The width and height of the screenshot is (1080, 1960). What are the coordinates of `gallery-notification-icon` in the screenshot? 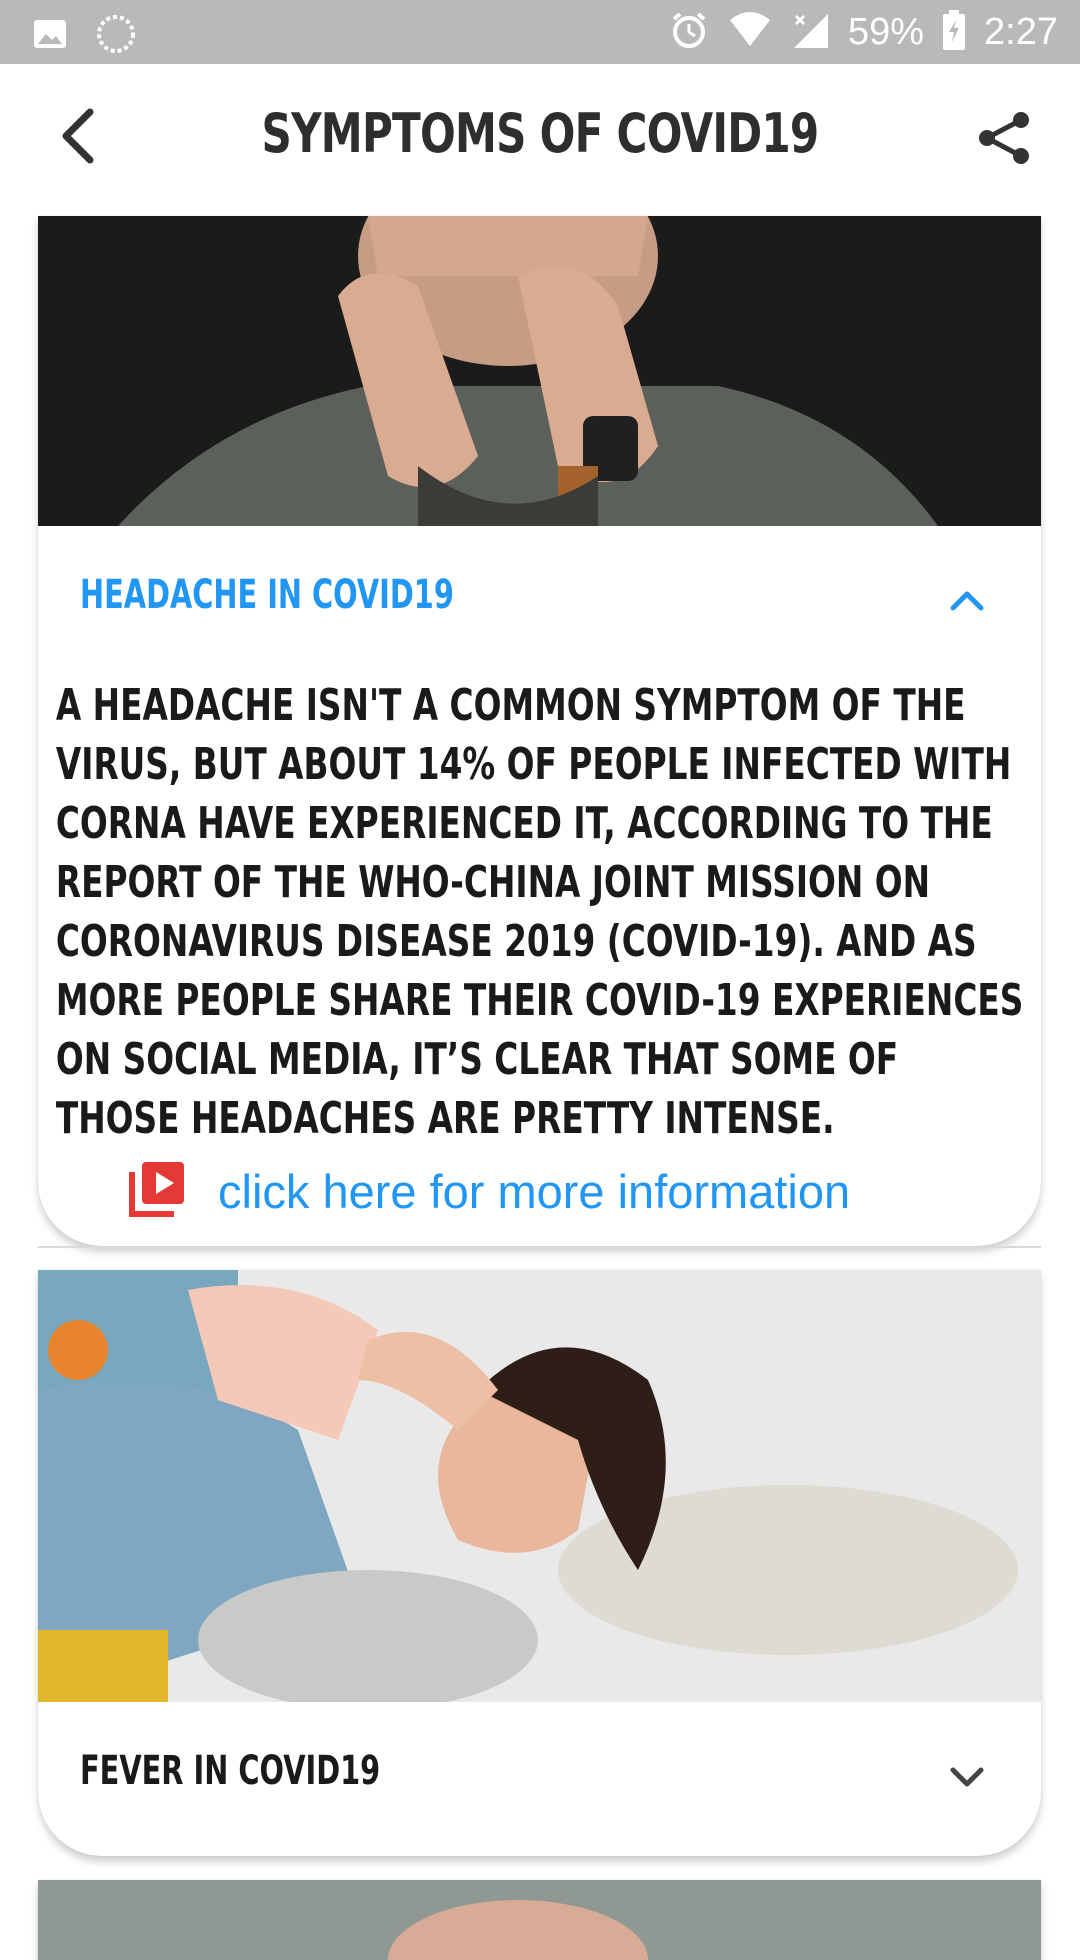 It's located at (50, 36).